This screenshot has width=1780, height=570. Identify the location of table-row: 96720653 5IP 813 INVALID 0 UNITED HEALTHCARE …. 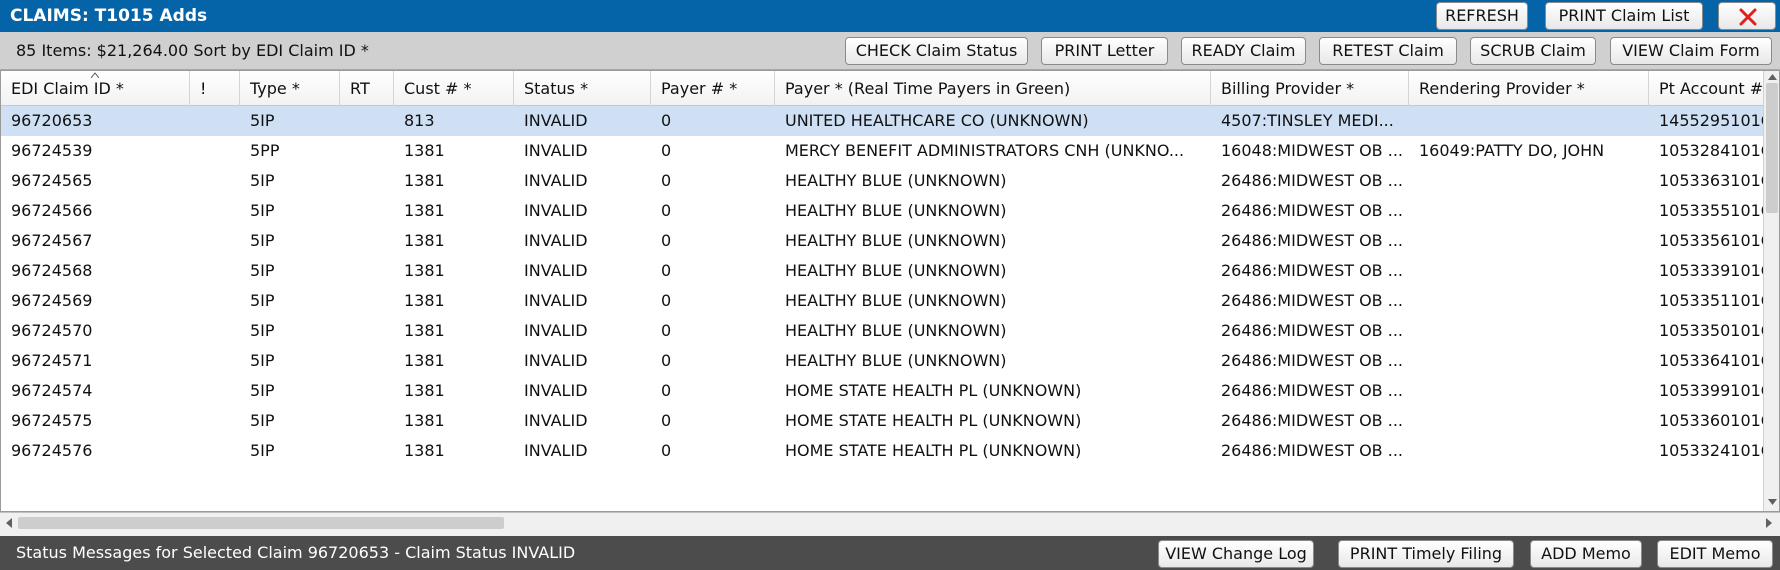
(883, 121).